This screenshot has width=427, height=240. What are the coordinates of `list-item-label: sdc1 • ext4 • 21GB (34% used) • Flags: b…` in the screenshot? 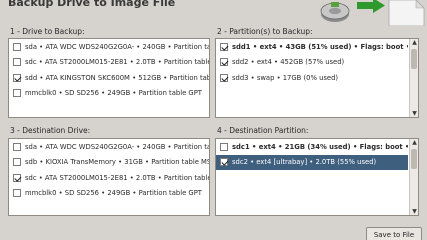 It's located at (320, 146).